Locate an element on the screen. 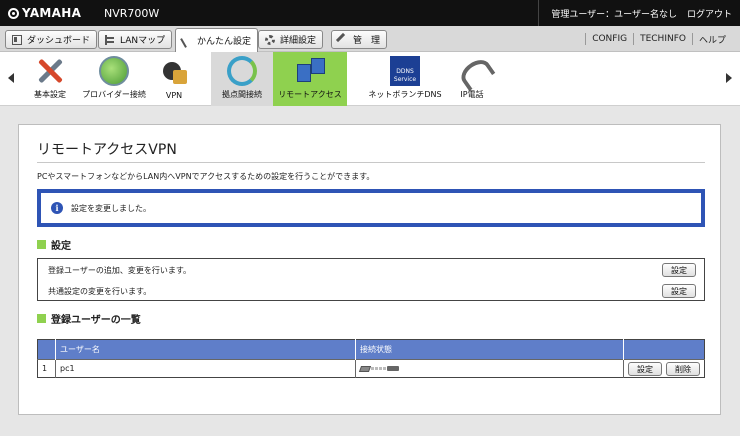 The width and height of the screenshot is (740, 436). lan-map-icon is located at coordinates (110, 39).